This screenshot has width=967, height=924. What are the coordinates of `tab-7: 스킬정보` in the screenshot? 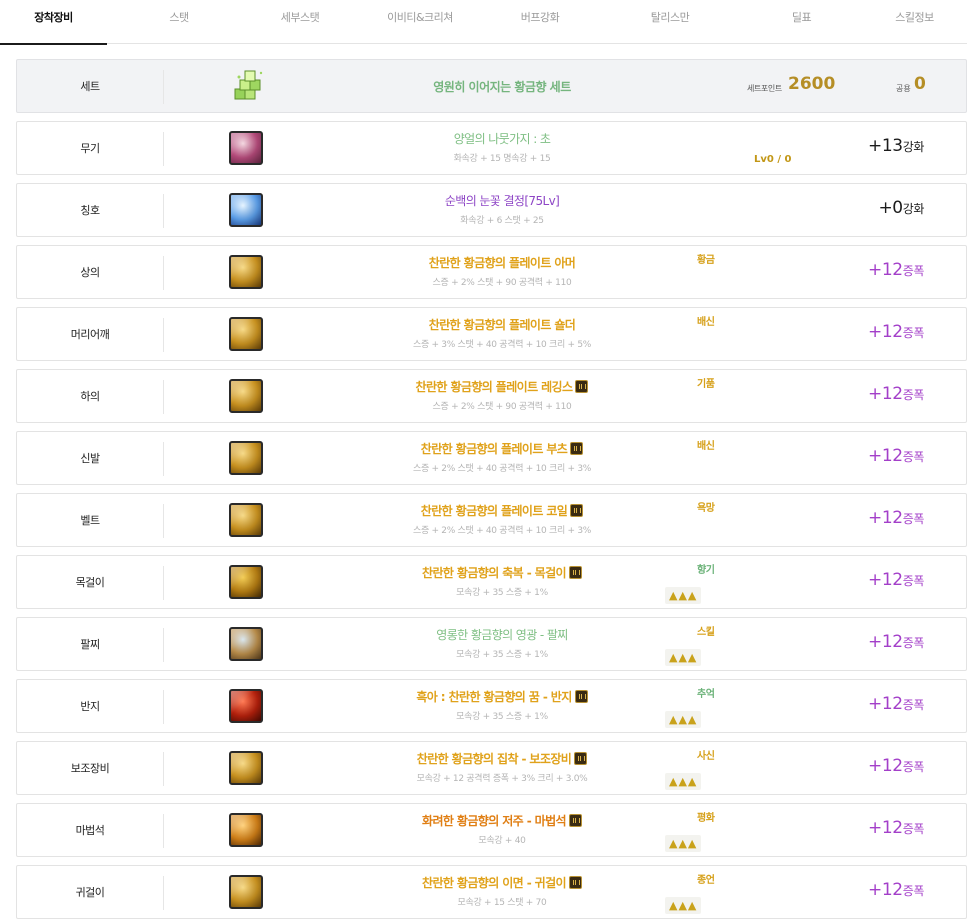 It's located at (914, 22).